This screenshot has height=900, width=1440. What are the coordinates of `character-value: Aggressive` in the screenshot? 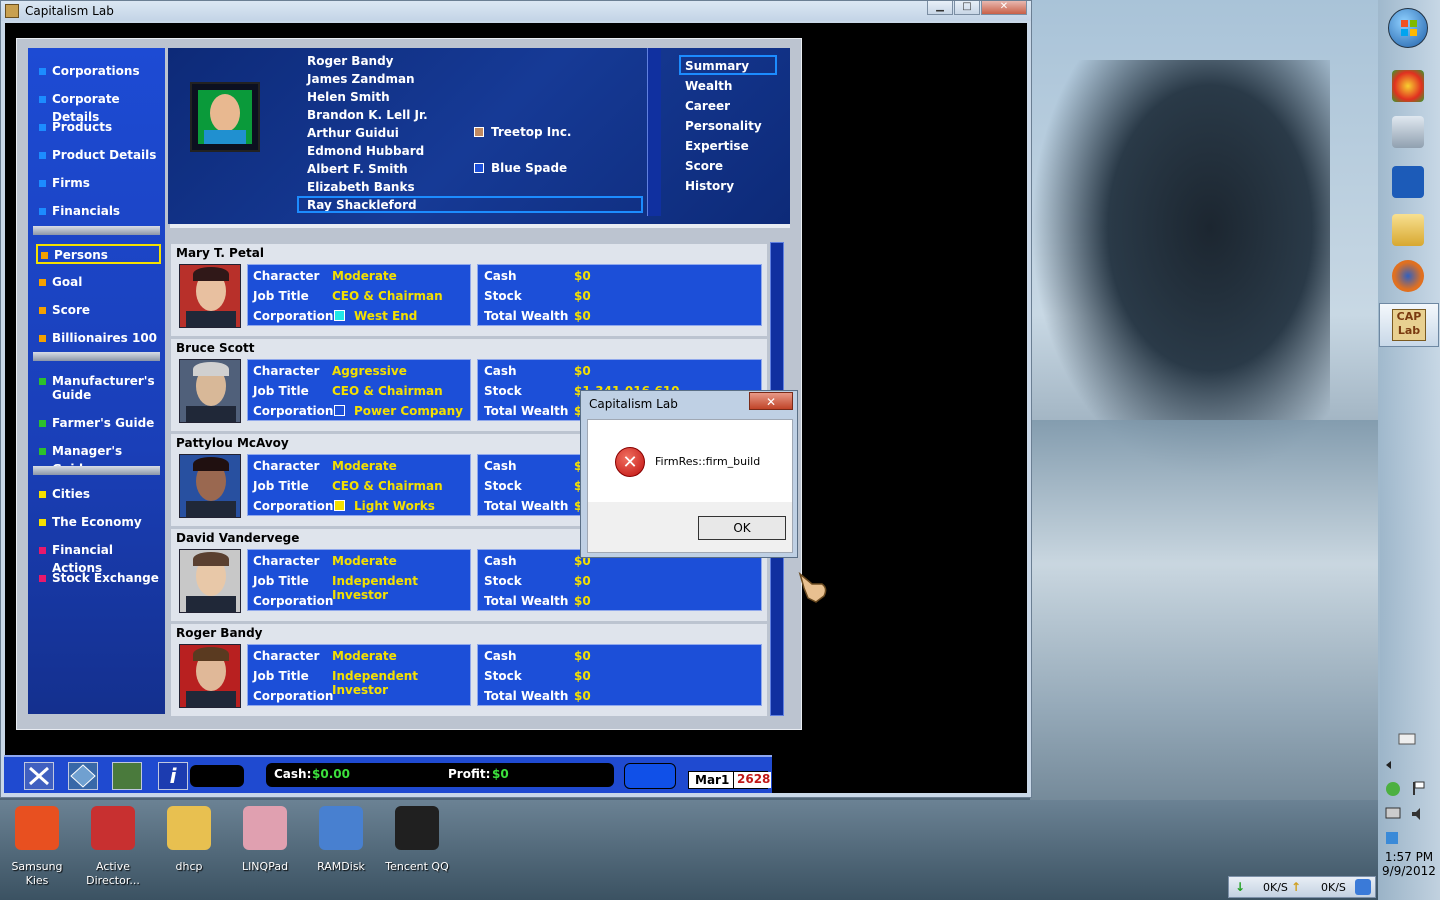 It's located at (369, 371).